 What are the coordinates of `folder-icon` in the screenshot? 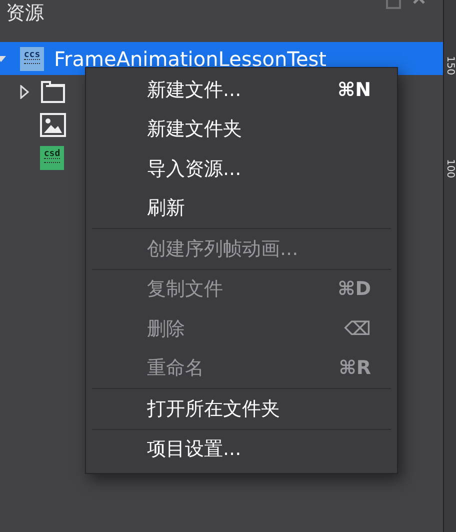 It's located at (53, 92).